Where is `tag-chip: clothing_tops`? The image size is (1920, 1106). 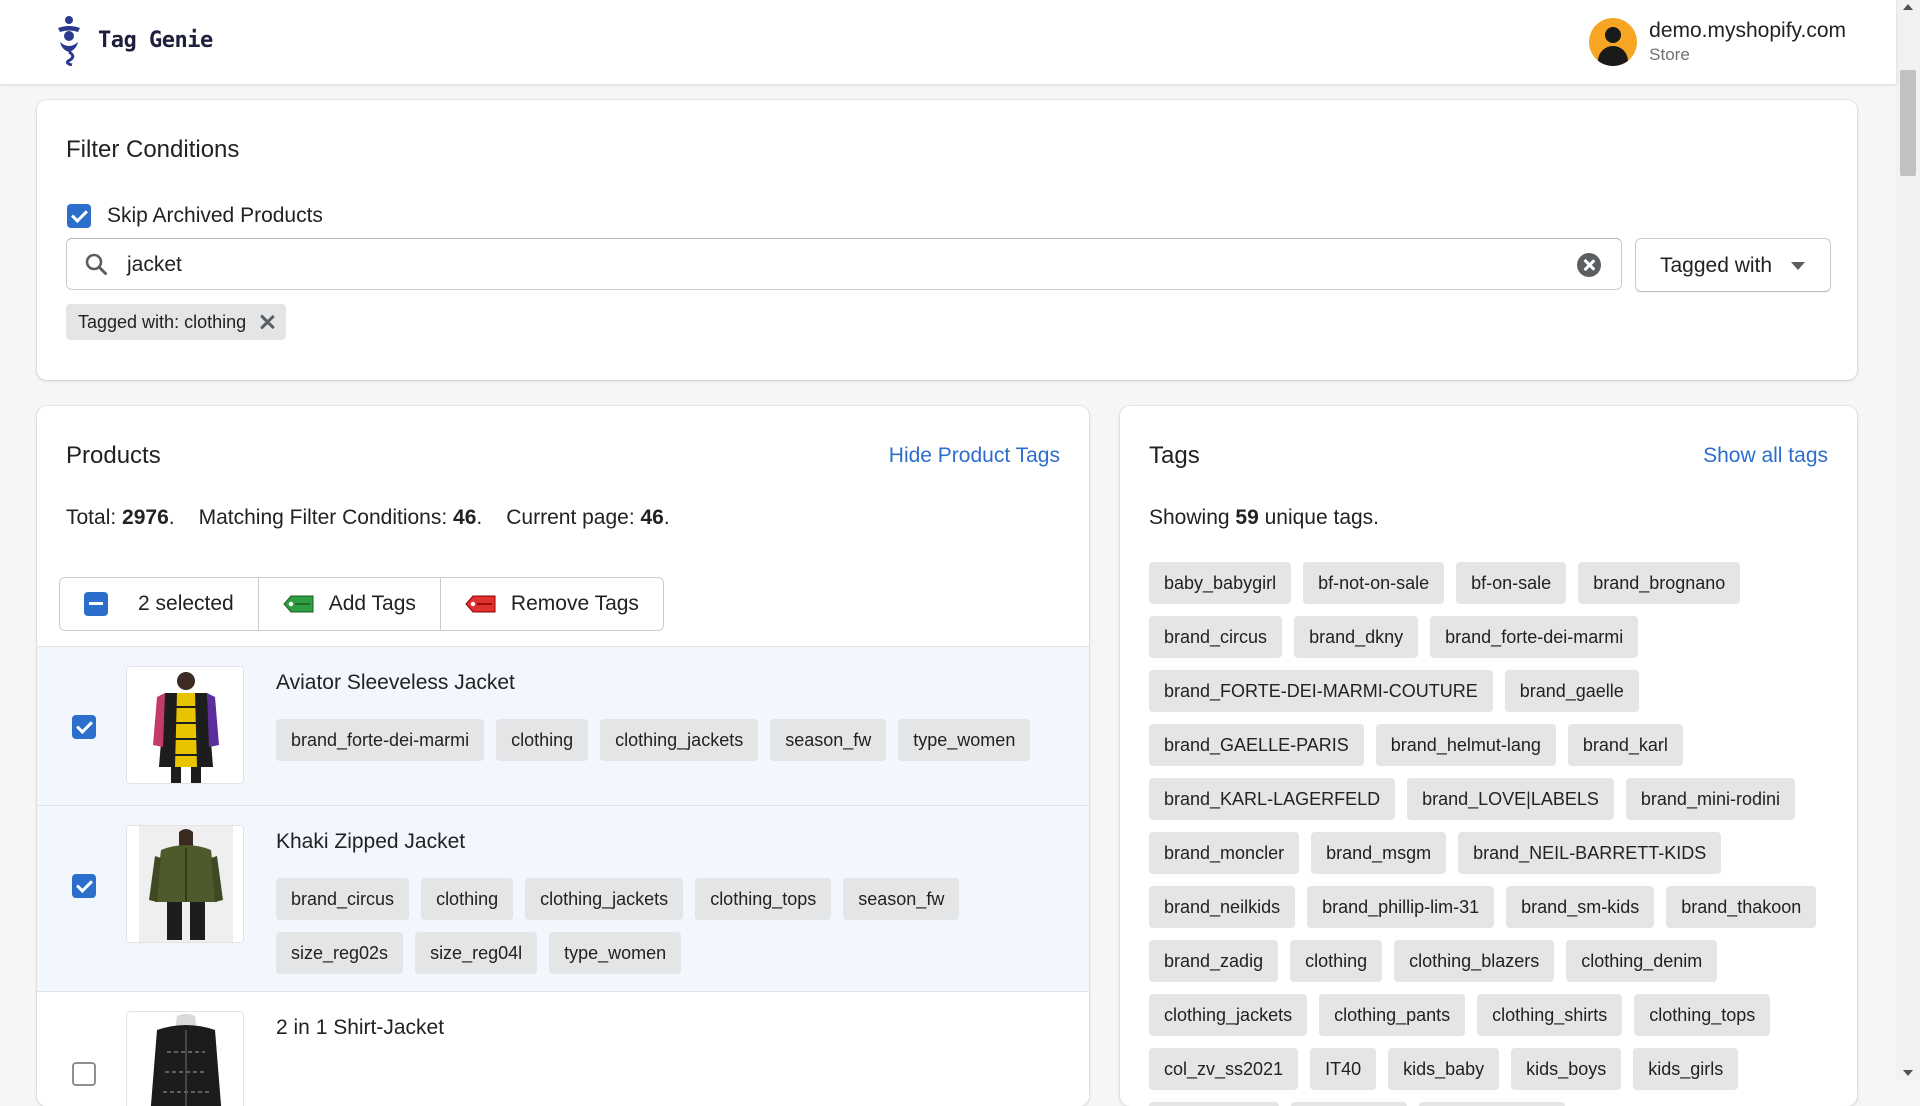
tag-chip: clothing_tops is located at coordinates (1702, 1015).